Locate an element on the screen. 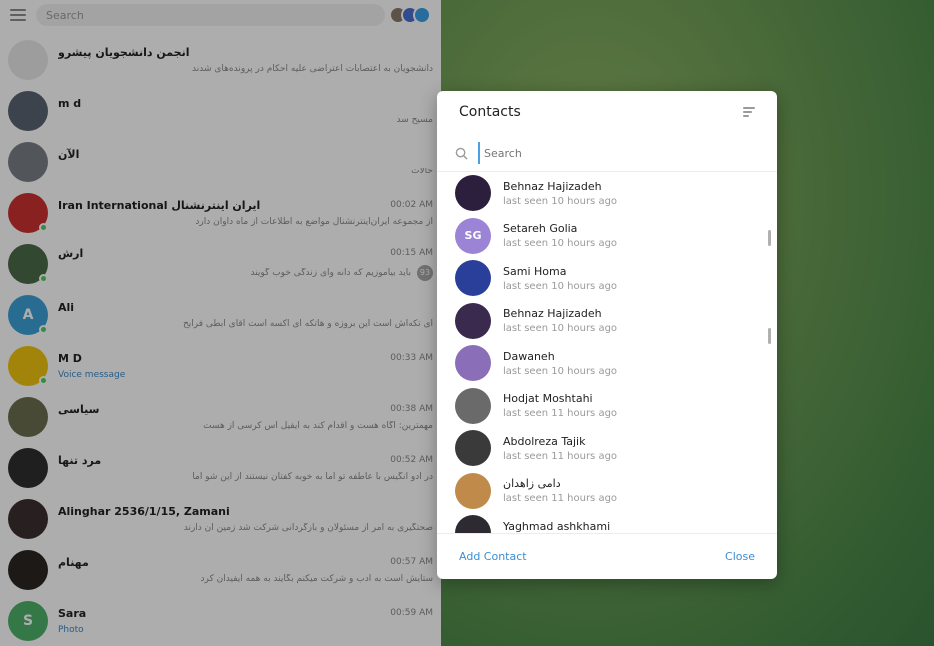  contact-row: Sami Homa last seen 10 hours ago is located at coordinates (607, 278).